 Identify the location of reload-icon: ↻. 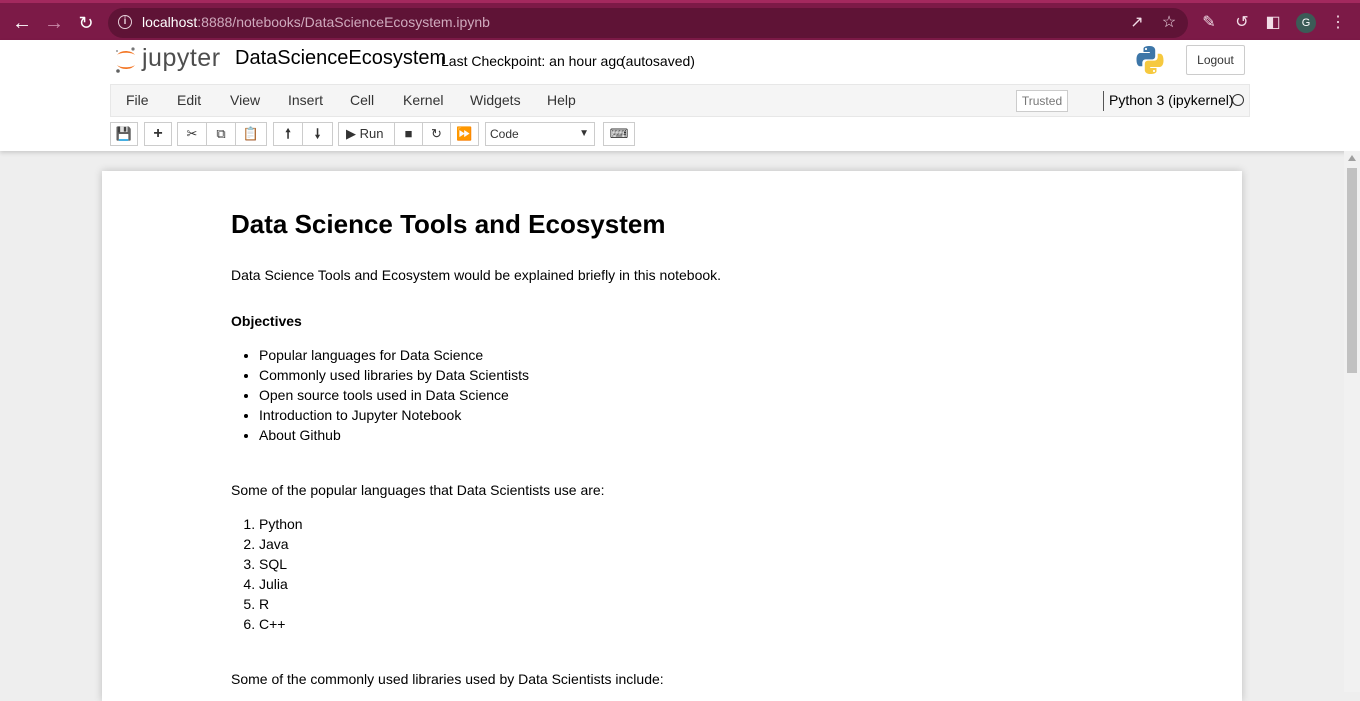
(86, 23).